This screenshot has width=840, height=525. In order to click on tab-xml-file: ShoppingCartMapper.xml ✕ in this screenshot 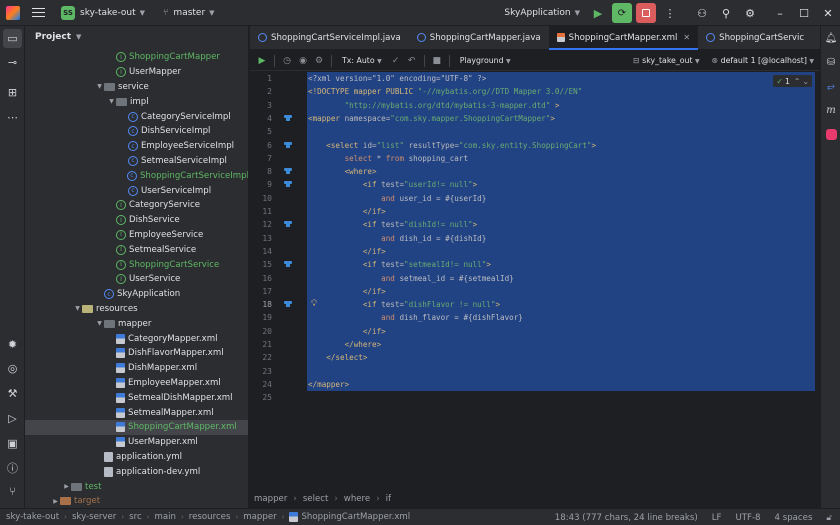, I will do `click(623, 37)`.